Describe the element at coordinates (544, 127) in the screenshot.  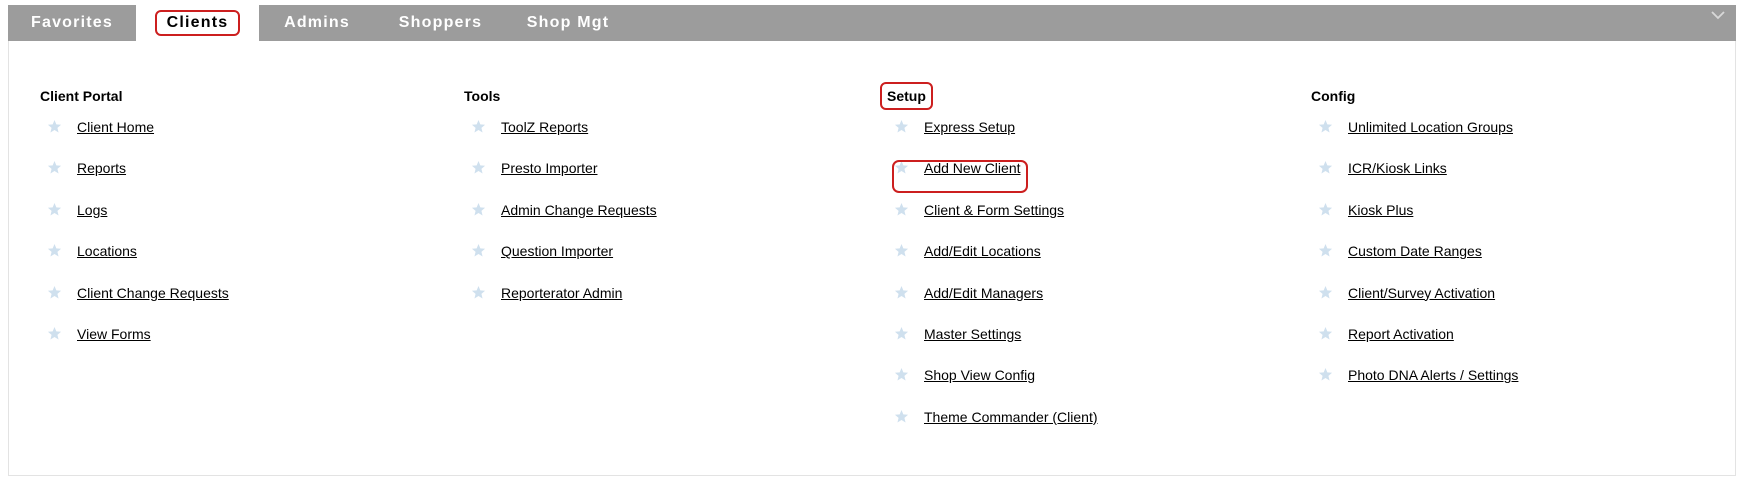
I see `menu-link: ToolZ Reports` at that location.